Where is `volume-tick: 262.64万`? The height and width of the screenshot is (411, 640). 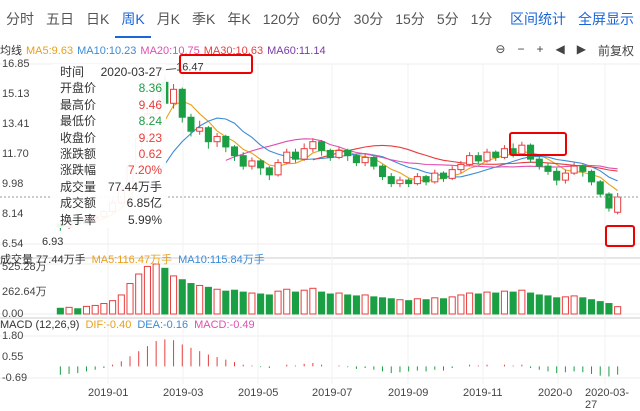 volume-tick: 262.64万 is located at coordinates (24, 292).